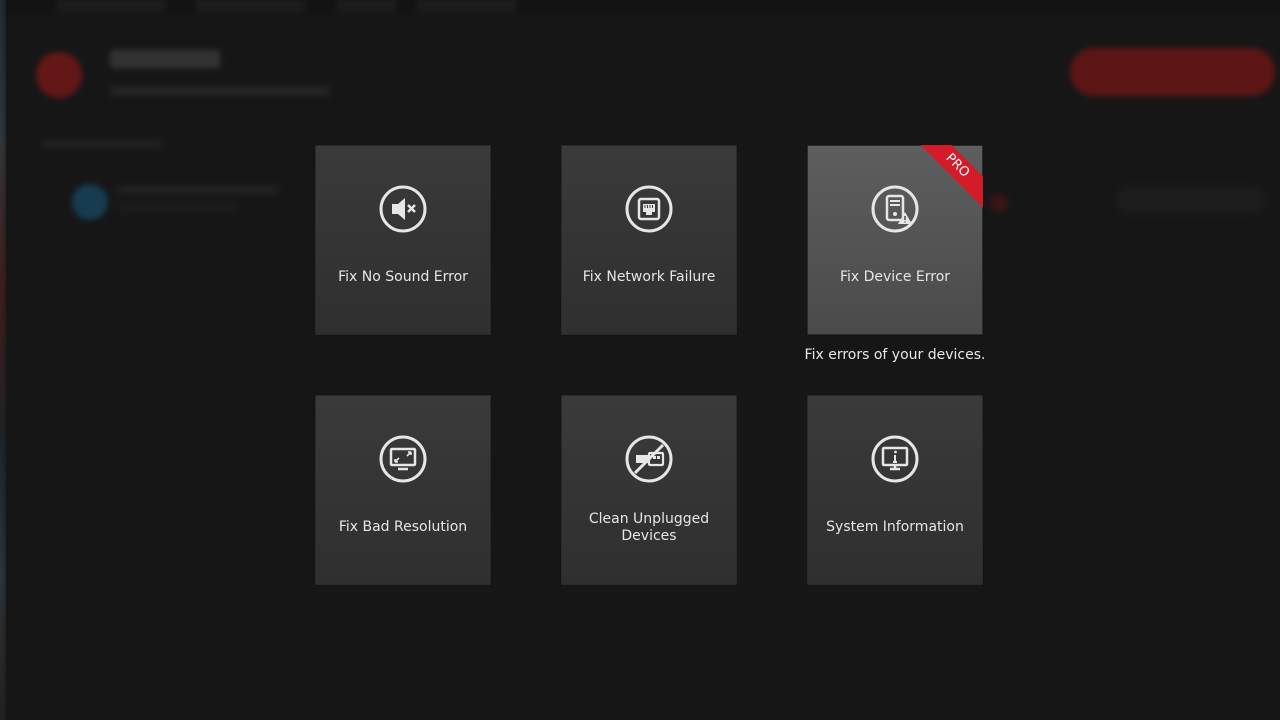  What do you see at coordinates (895, 527) in the screenshot?
I see `tile-label: System Information` at bounding box center [895, 527].